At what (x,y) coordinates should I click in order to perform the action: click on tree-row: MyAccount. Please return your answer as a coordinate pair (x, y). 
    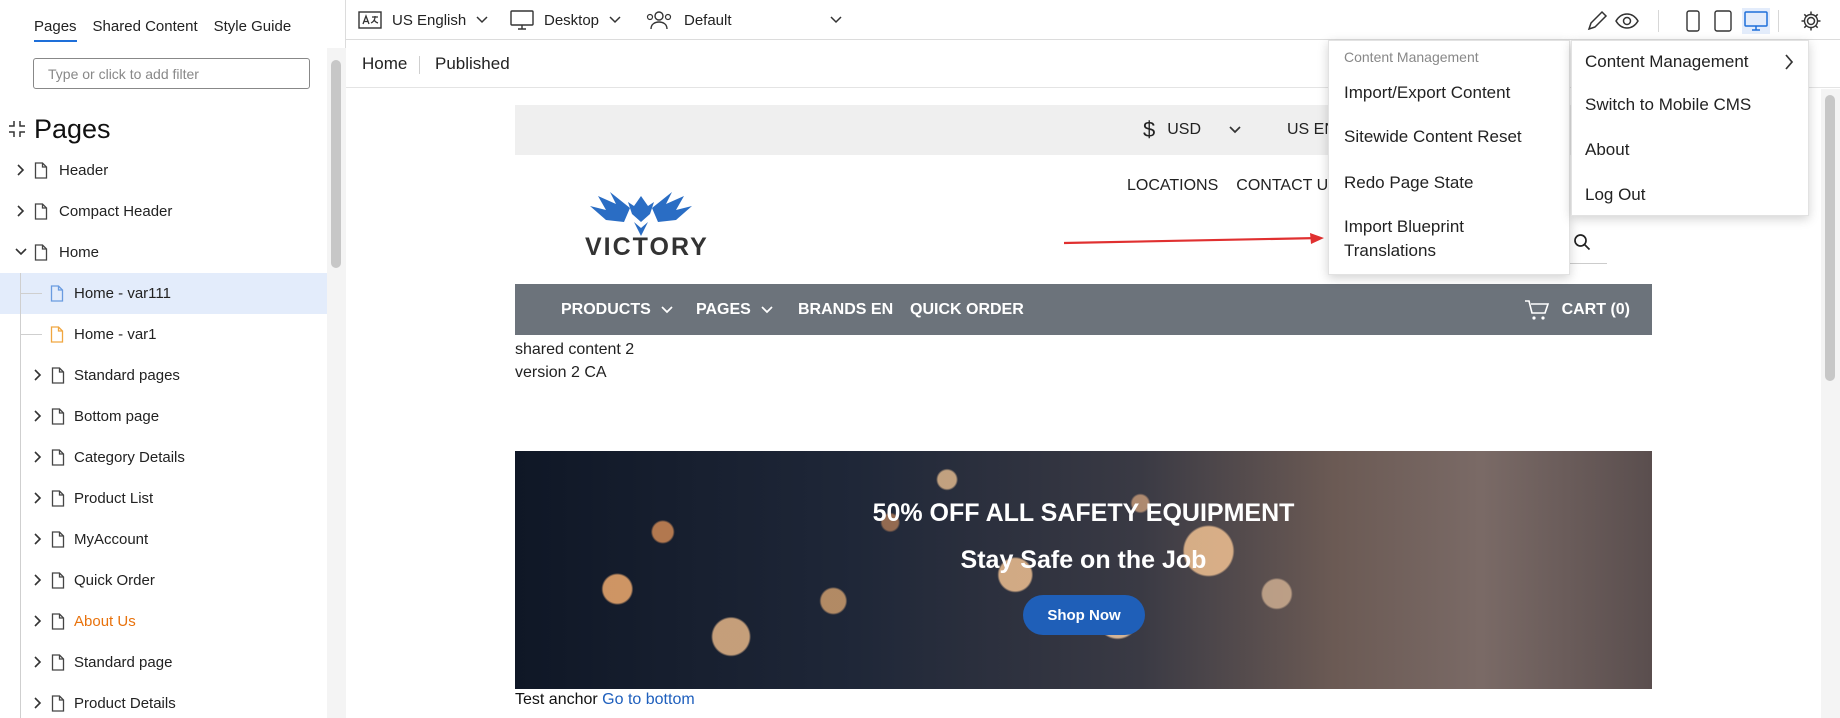
    Looking at the image, I should click on (163, 539).